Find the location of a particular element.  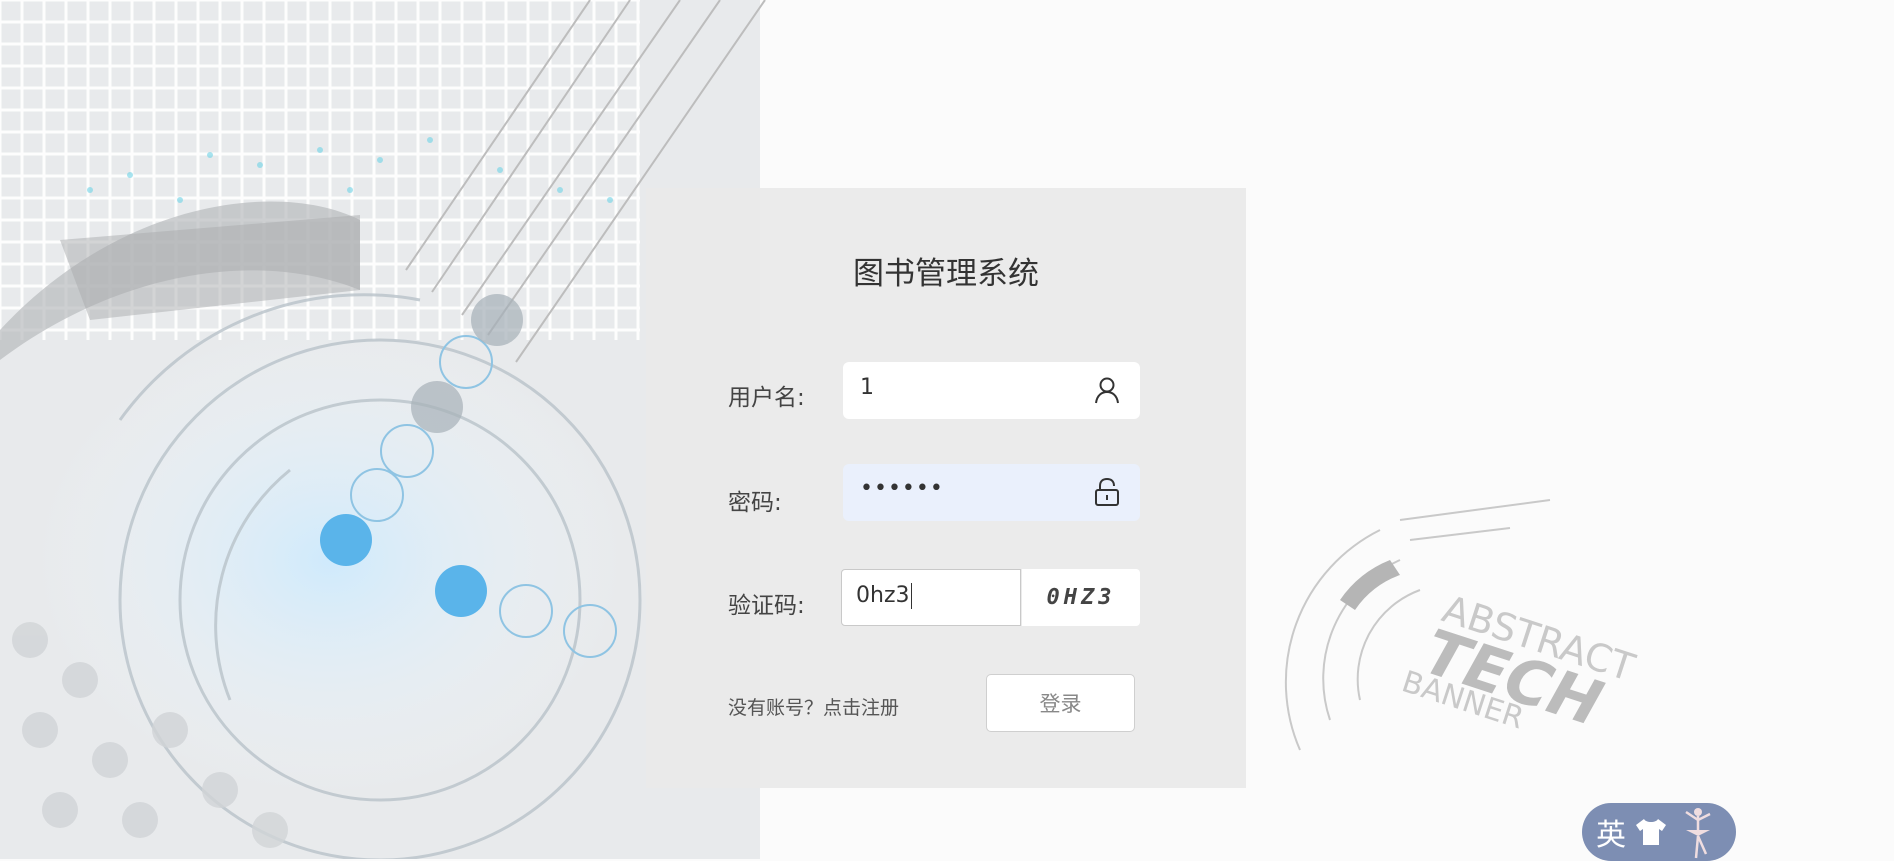

password-field: •••••• is located at coordinates (991, 492).